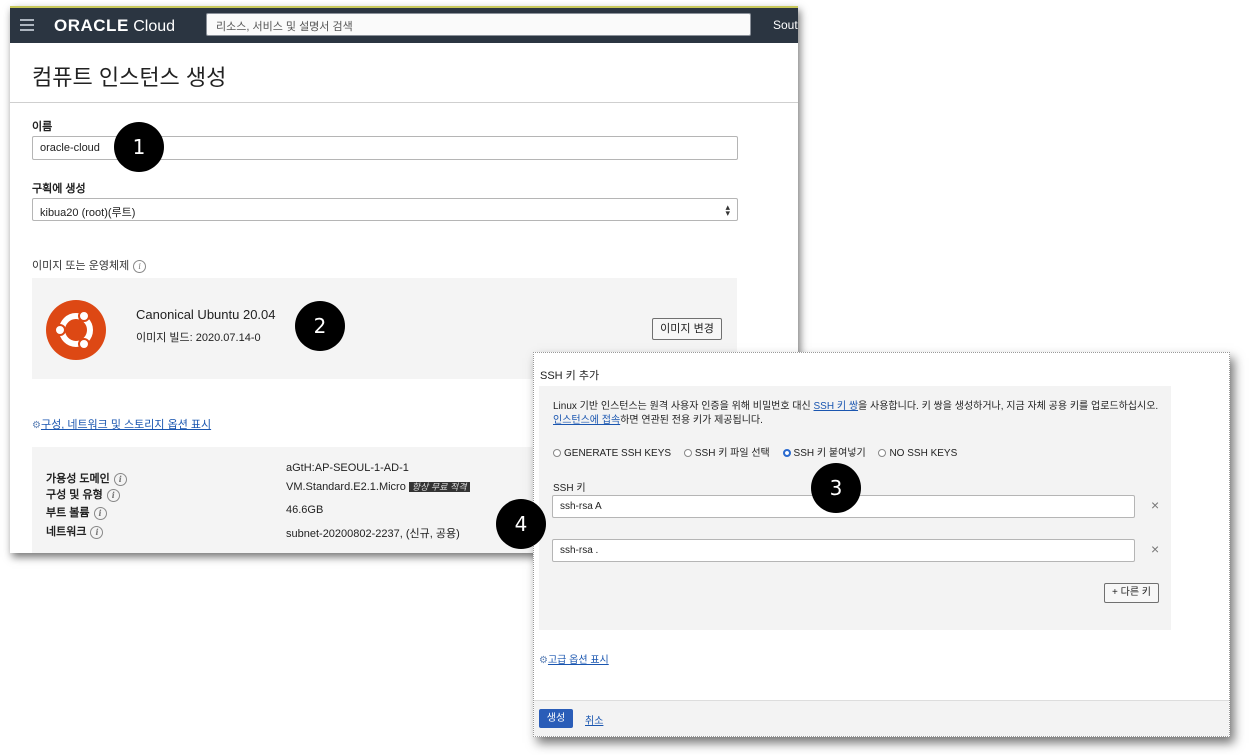 This screenshot has height=755, width=1252. I want to click on radio-no-ssh-keys: NO SSH KEYS, so click(917, 453).